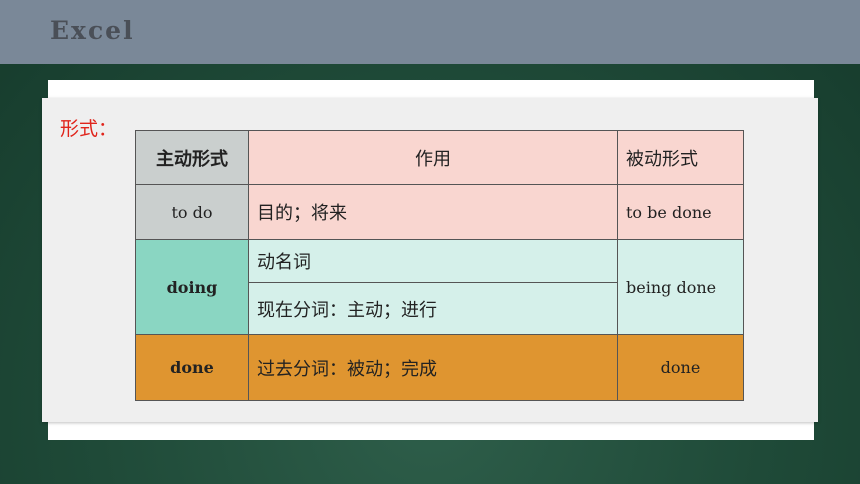 Image resolution: width=860 pixels, height=484 pixels. What do you see at coordinates (433, 261) in the screenshot?
I see `cell-use-doing-1: 动名词` at bounding box center [433, 261].